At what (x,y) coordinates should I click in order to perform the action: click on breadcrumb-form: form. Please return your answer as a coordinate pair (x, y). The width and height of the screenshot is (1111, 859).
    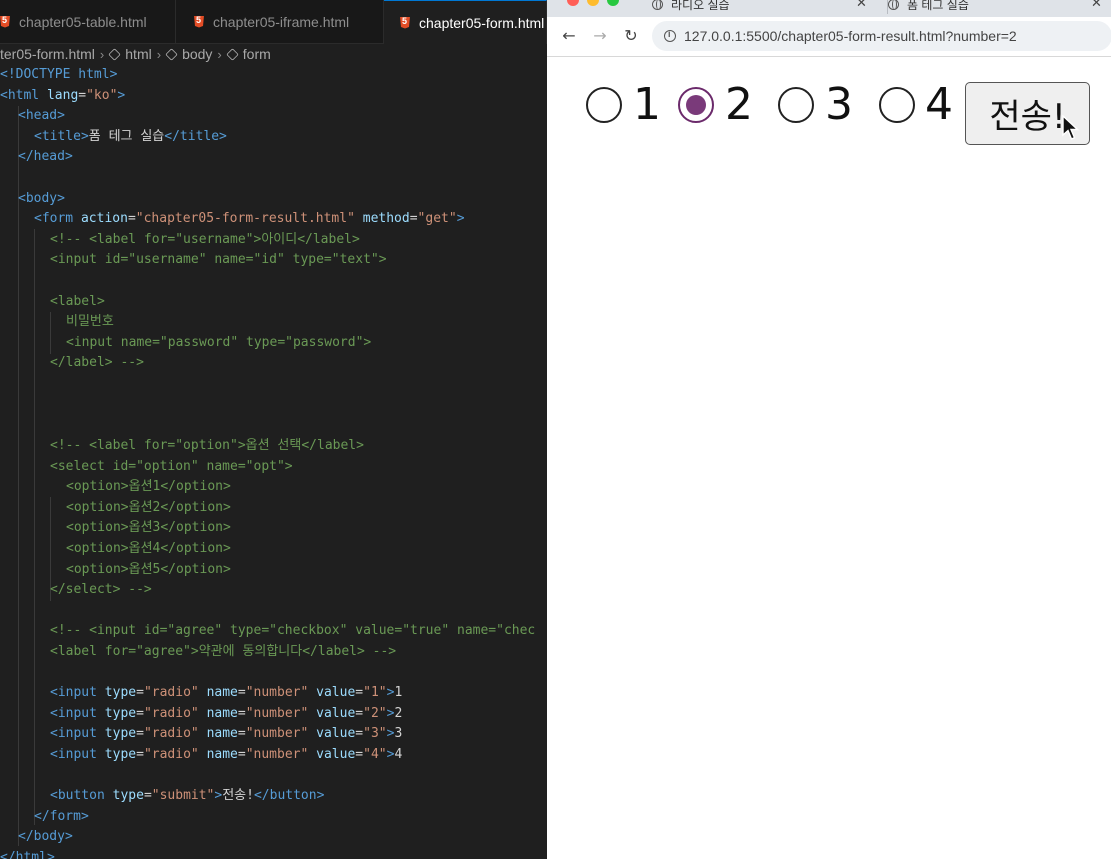
    Looking at the image, I should click on (257, 54).